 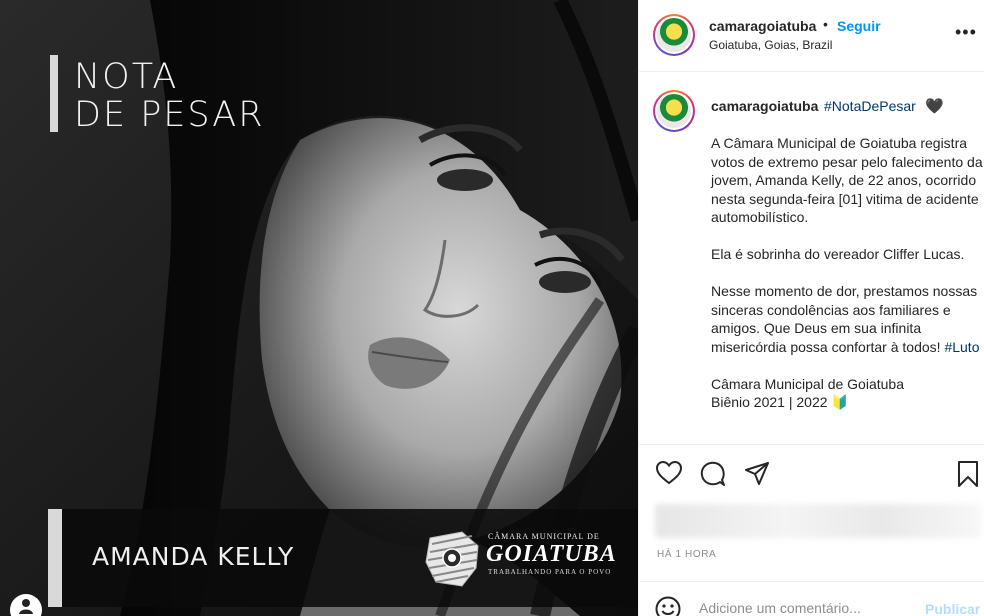 I want to click on comment-input, so click(x=804, y=607).